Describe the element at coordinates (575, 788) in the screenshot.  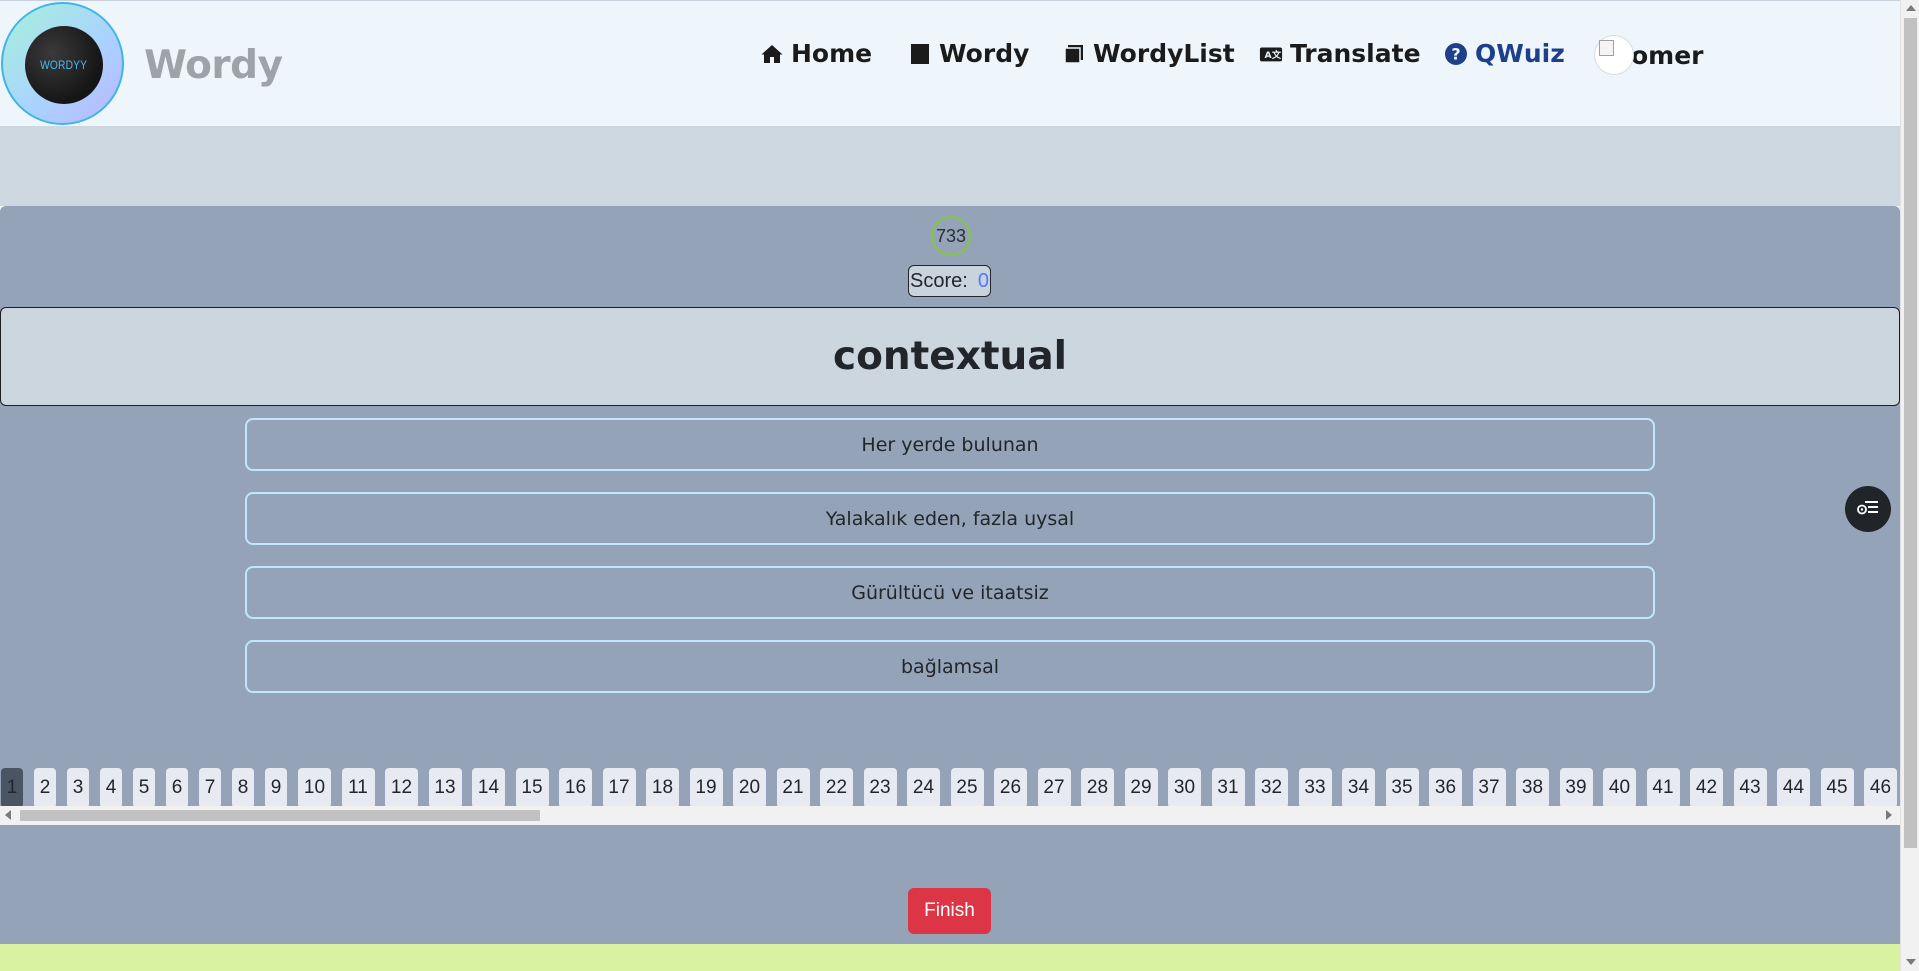
I see `question-page-button: 16` at that location.